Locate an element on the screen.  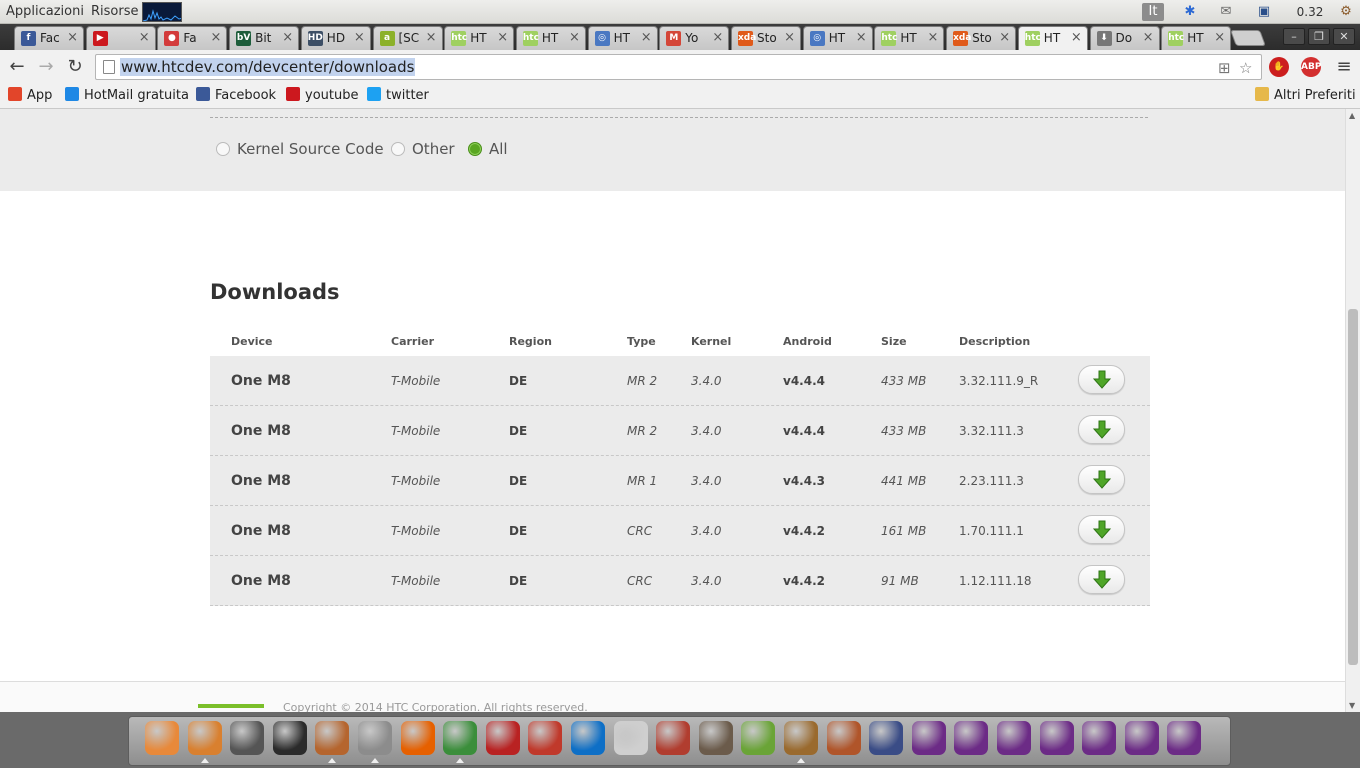
session-menu-icon: ⚙ is located at coordinates (1346, 12).